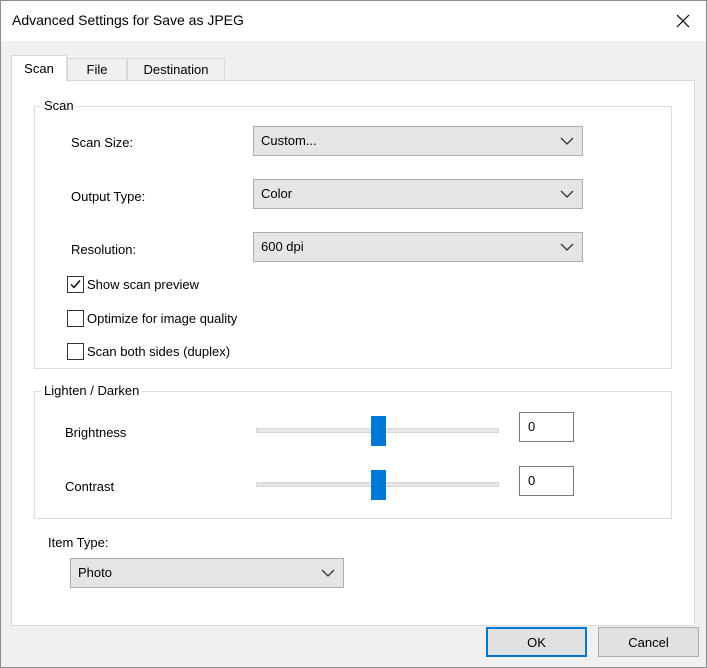 The width and height of the screenshot is (707, 668). Describe the element at coordinates (546, 427) in the screenshot. I see `brightness-value-input: 0` at that location.